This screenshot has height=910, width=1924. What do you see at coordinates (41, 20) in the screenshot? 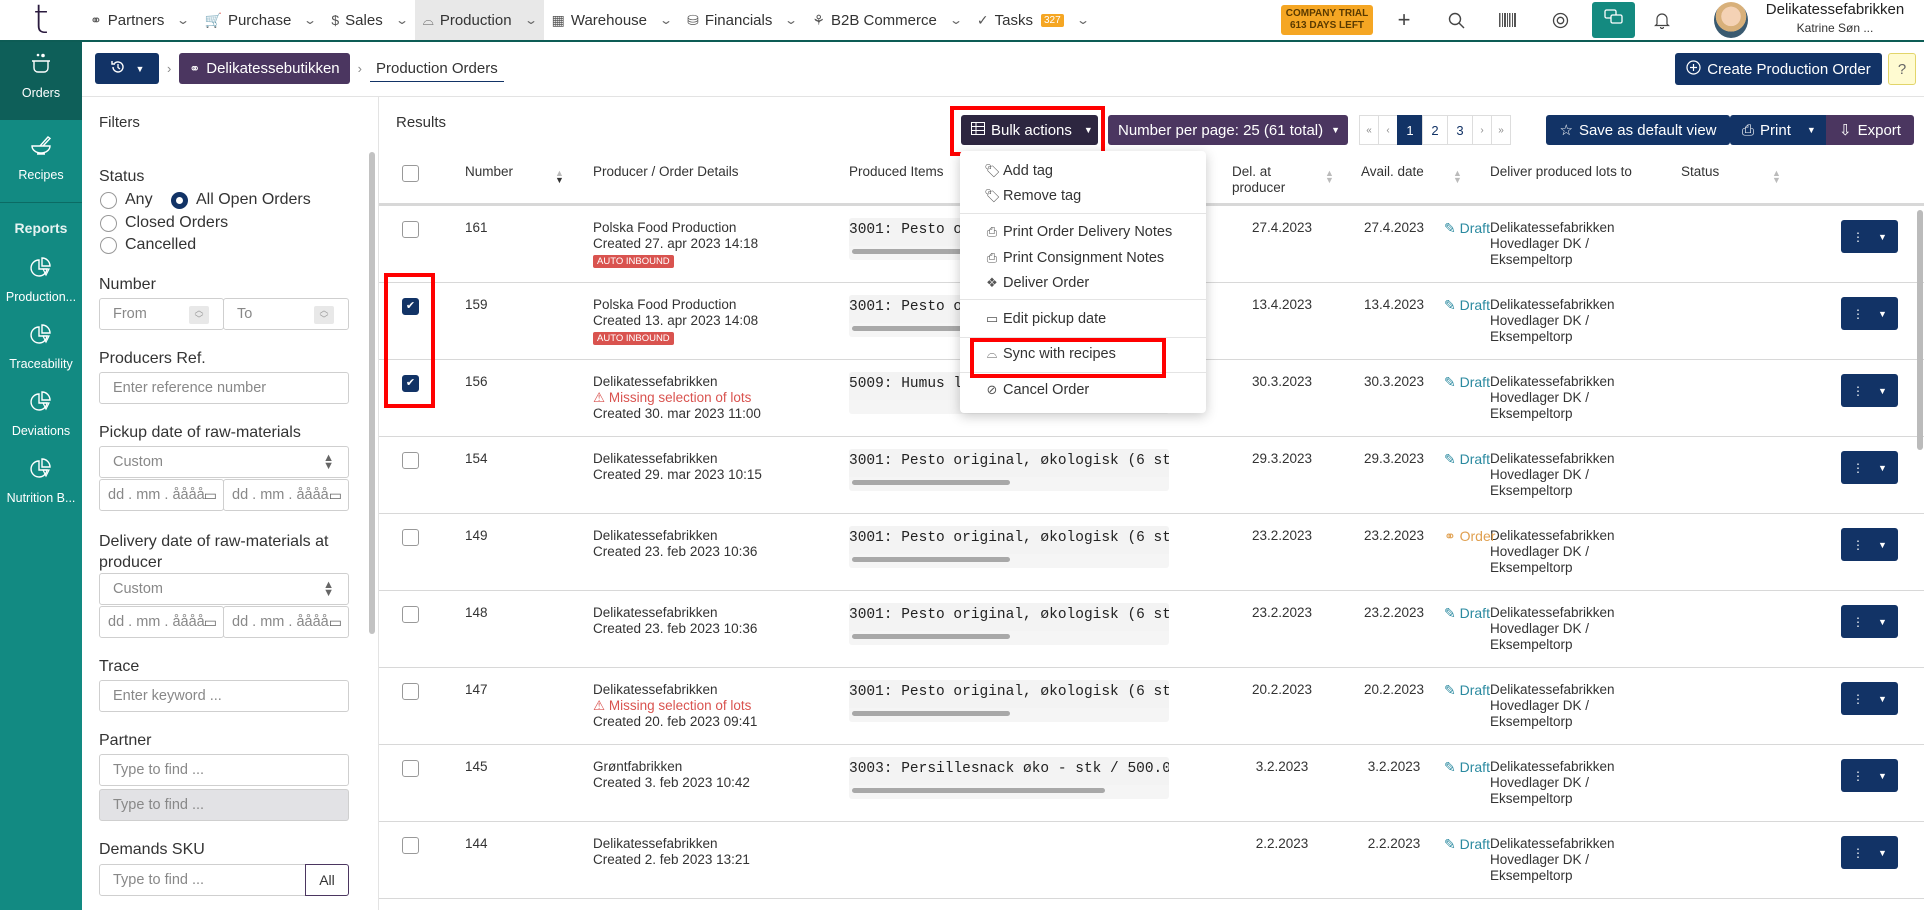
I see `app-logo: t` at bounding box center [41, 20].